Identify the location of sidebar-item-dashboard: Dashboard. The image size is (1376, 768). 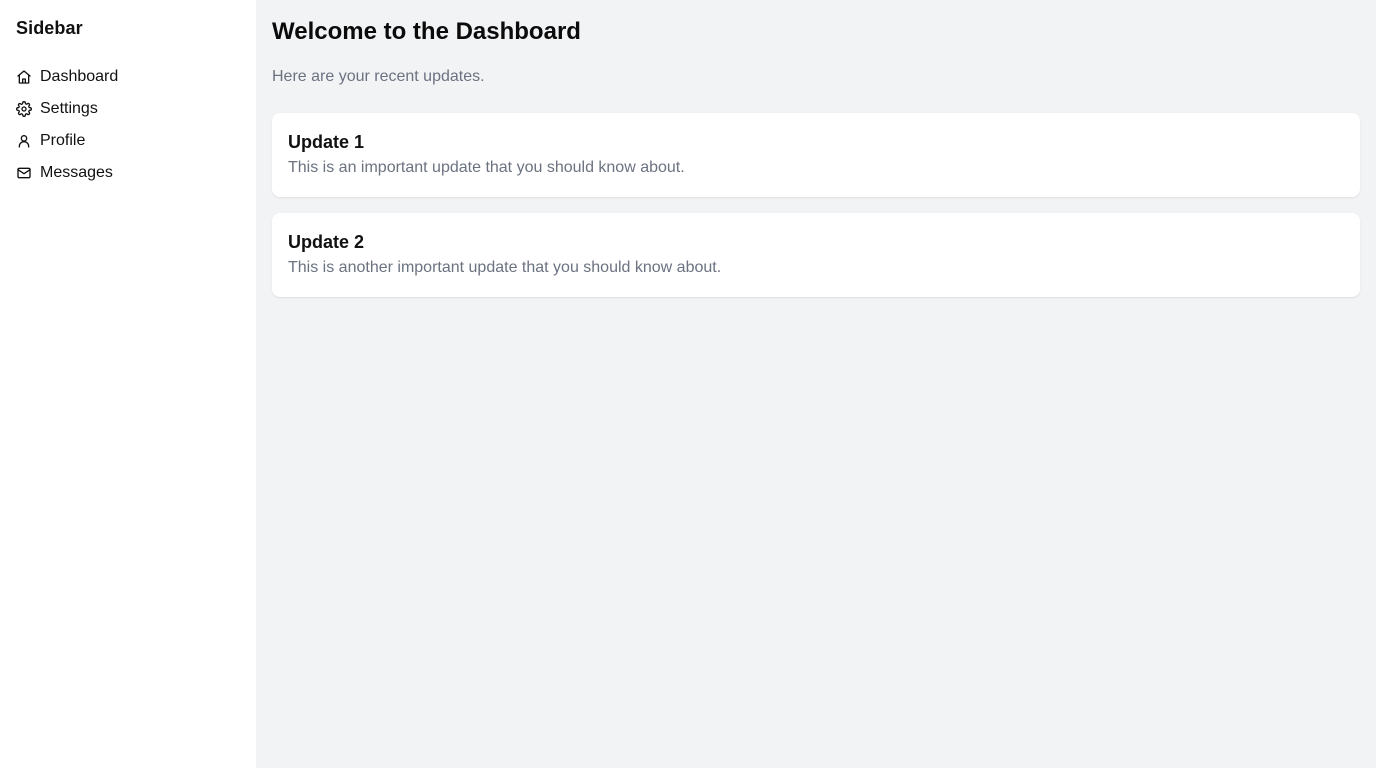
(128, 77).